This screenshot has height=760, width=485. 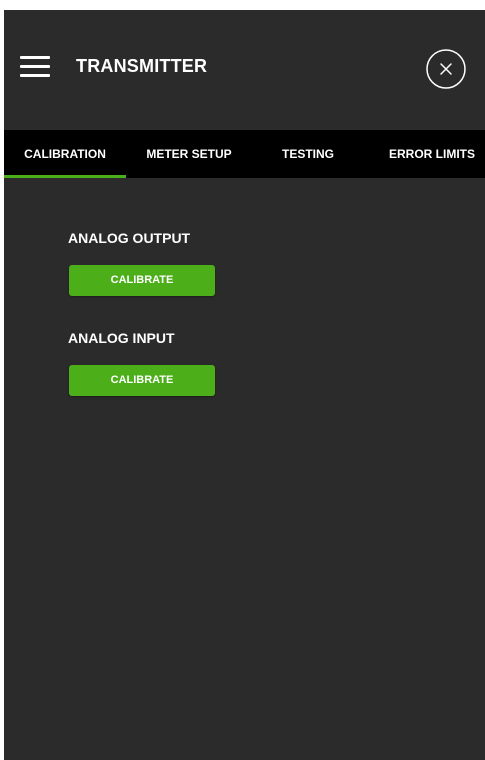 I want to click on tab-testing: TESTING, so click(x=308, y=154).